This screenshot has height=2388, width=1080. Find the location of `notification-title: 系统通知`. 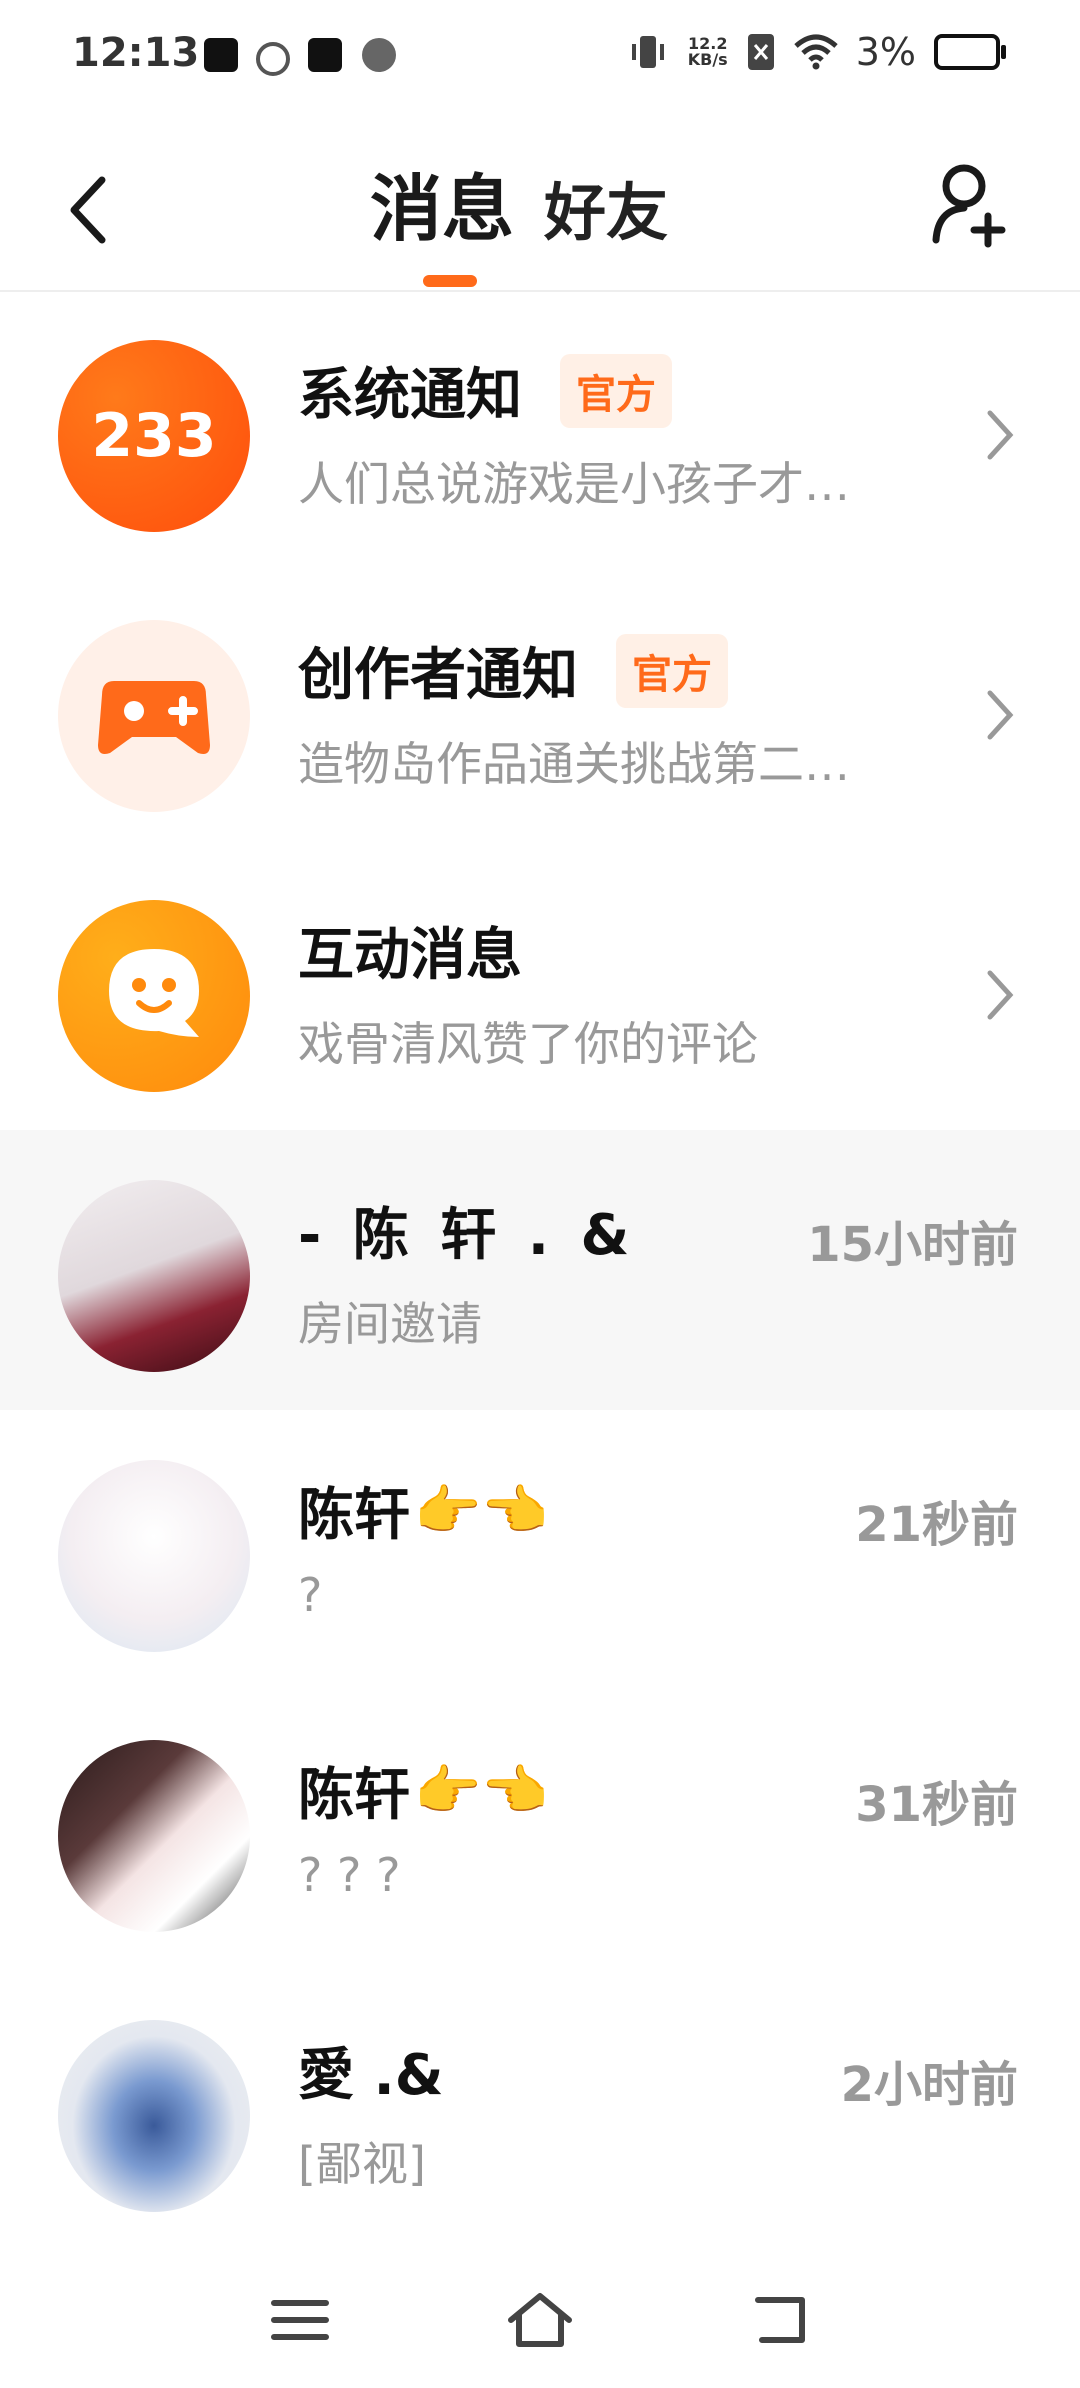

notification-title: 系统通知 is located at coordinates (410, 395).